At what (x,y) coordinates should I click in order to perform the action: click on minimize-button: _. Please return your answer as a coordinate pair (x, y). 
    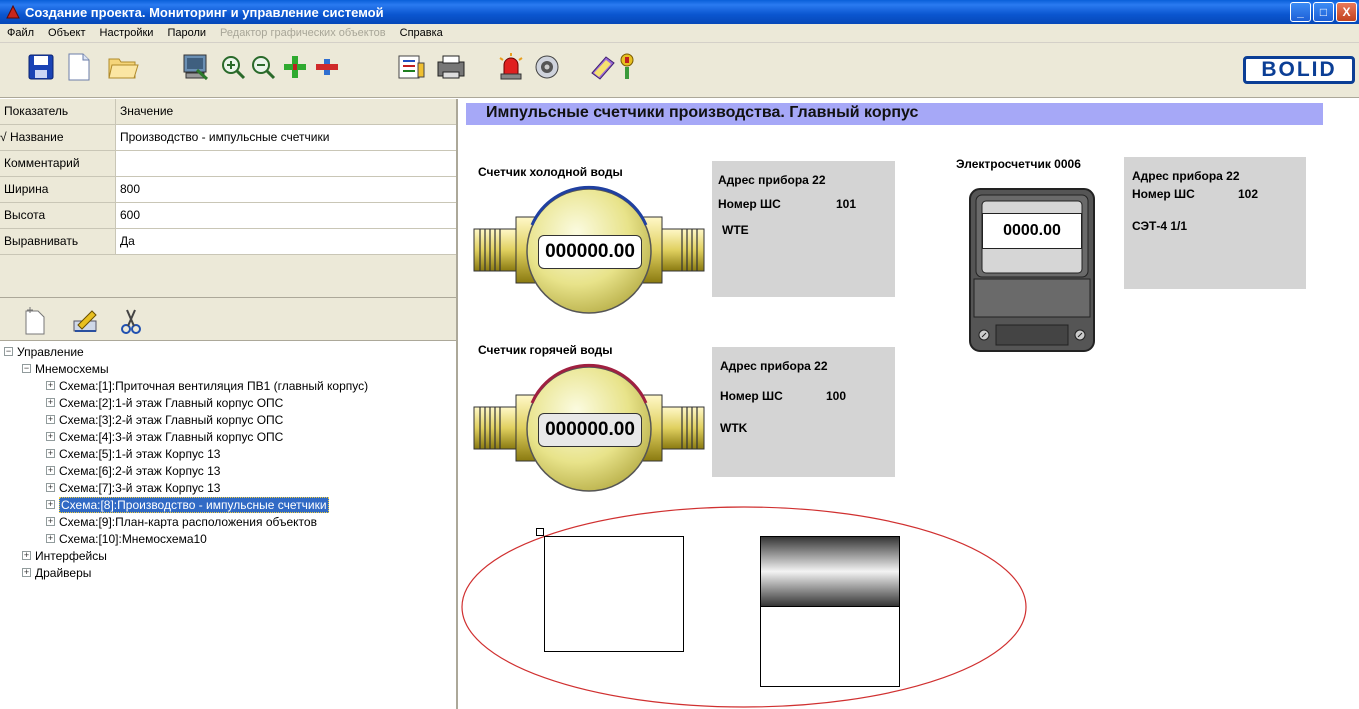
    Looking at the image, I should click on (1300, 12).